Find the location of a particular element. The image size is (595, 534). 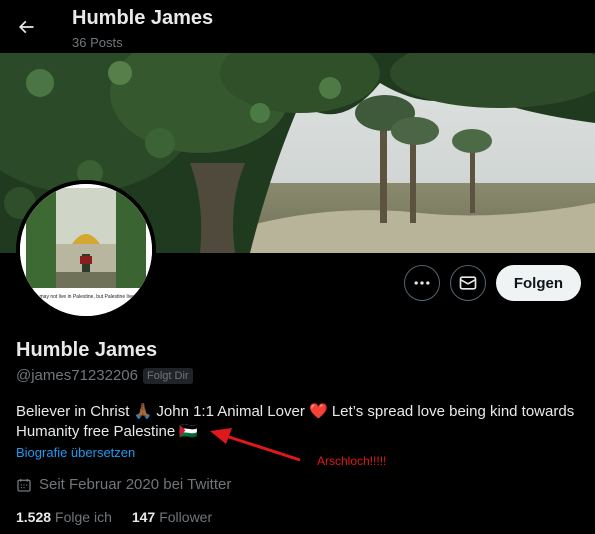

joined-date: Seit Februar 2020 bei Twitter is located at coordinates (135, 484).